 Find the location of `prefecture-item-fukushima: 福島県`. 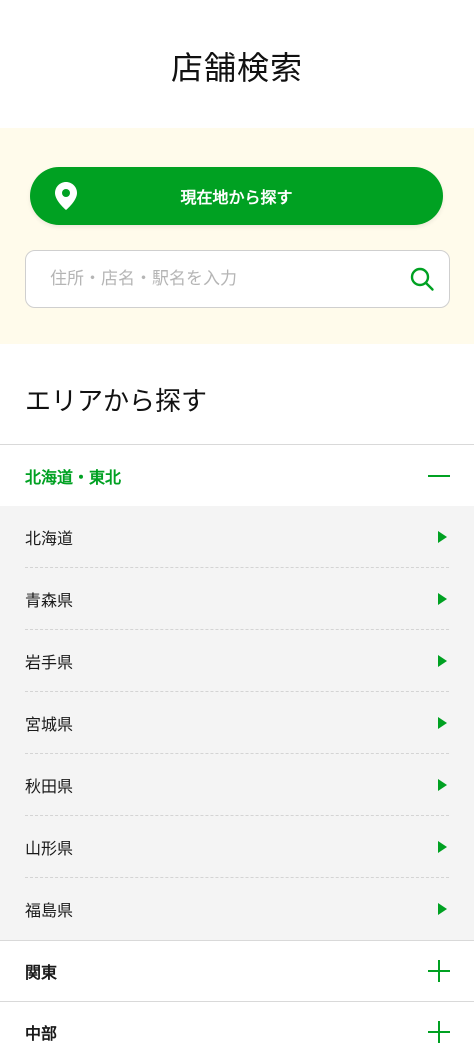

prefecture-item-fukushima: 福島県 is located at coordinates (237, 909).